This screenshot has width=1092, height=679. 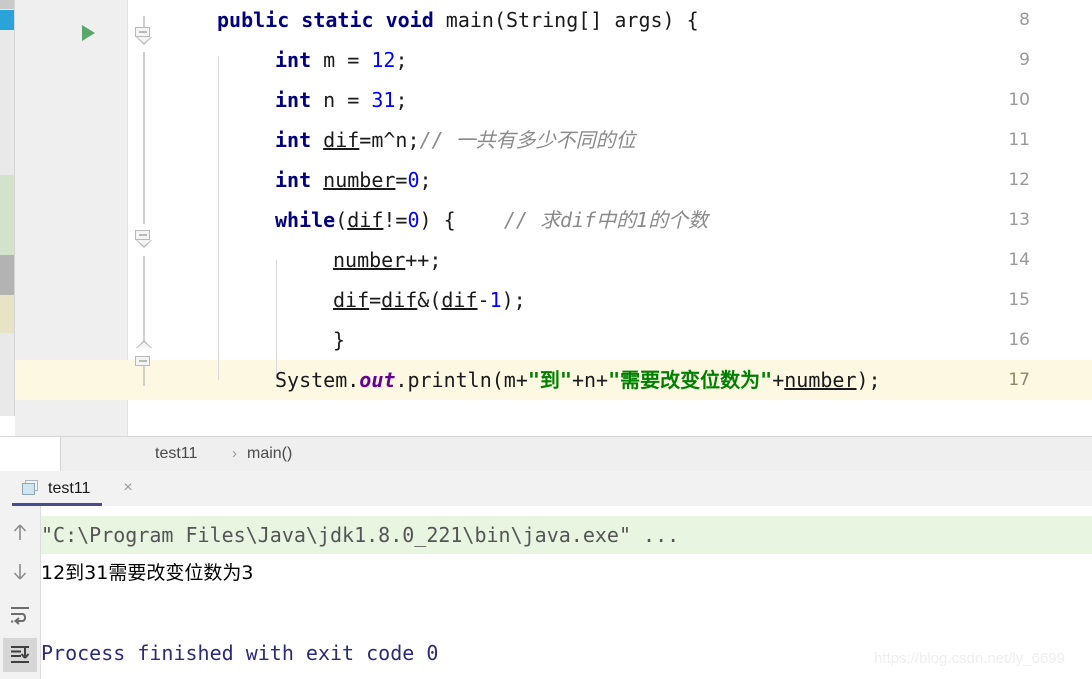 I want to click on editor-scrollbar, so click(x=7, y=208).